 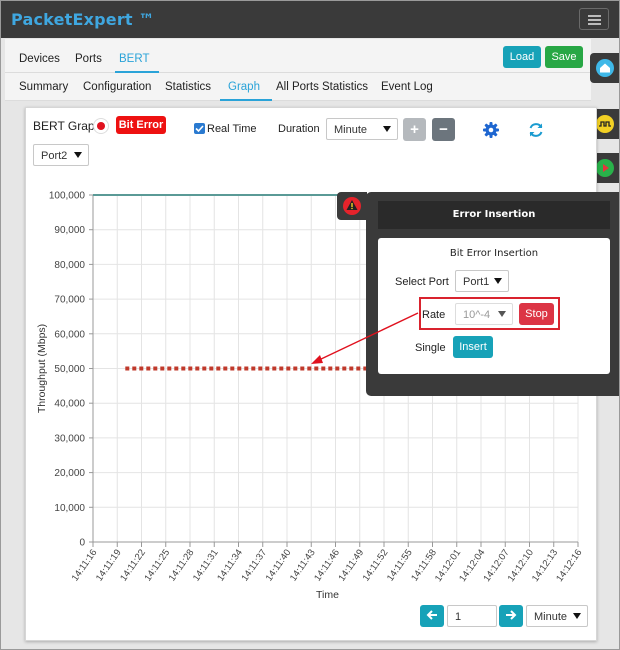 I want to click on zoom-out-button: −, so click(x=443, y=129).